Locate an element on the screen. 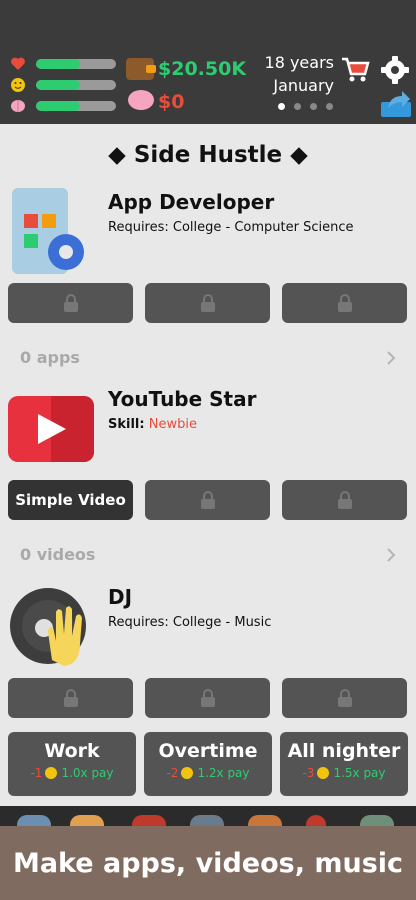  wallet-icon is located at coordinates (141, 69).